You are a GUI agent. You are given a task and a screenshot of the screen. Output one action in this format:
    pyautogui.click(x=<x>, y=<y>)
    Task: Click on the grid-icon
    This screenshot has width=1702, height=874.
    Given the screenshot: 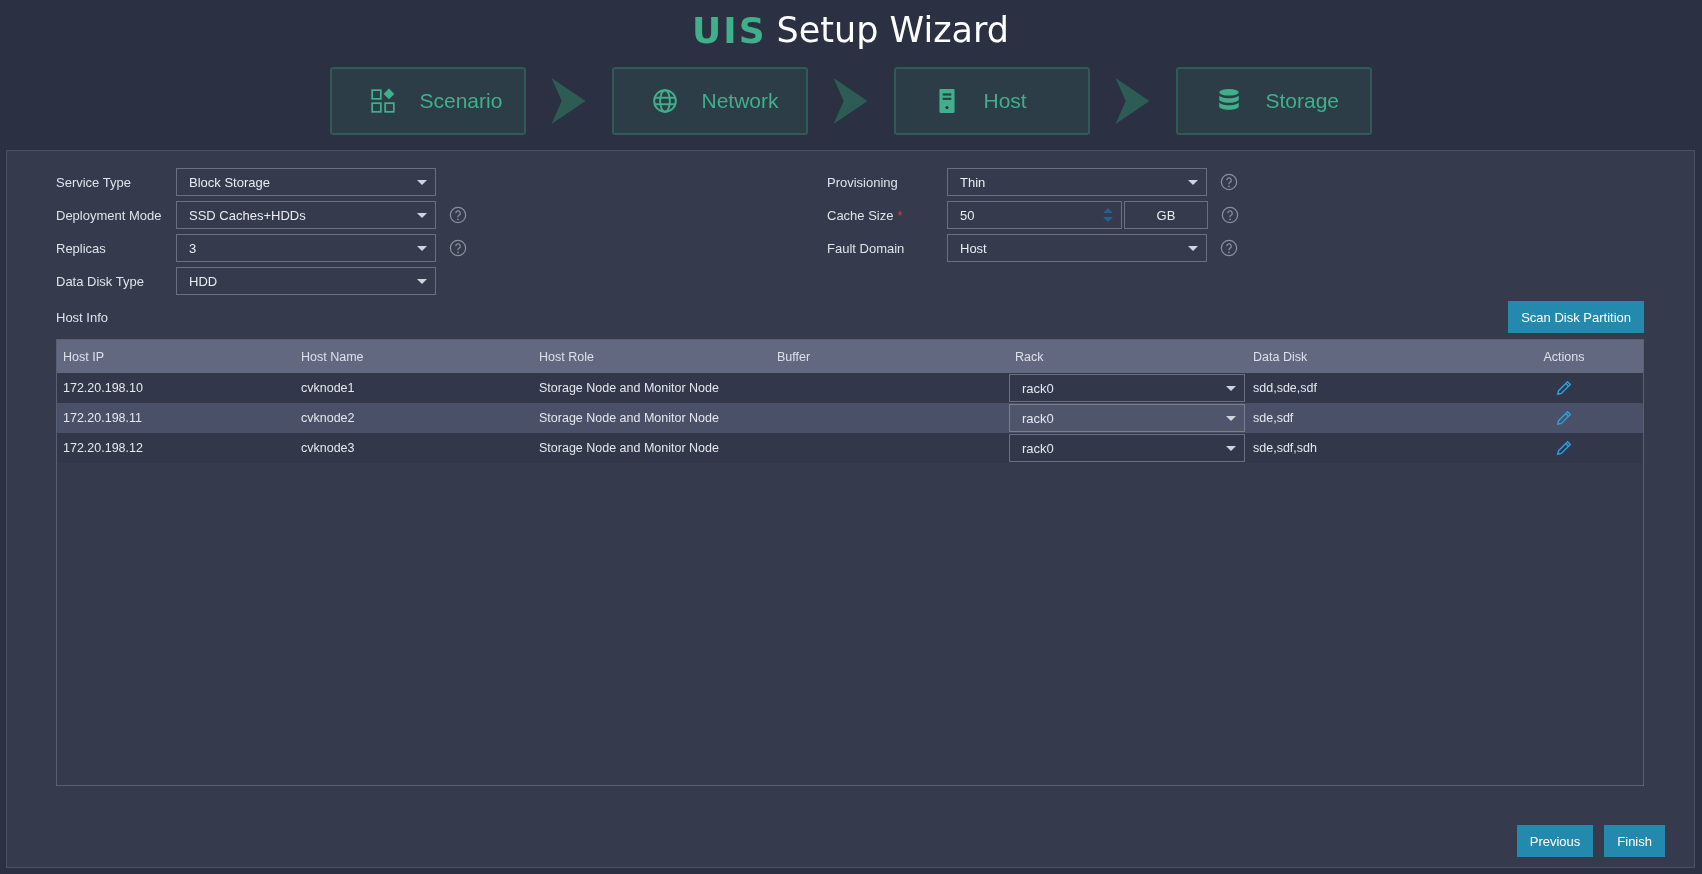 What is the action you would take?
    pyautogui.click(x=382, y=101)
    